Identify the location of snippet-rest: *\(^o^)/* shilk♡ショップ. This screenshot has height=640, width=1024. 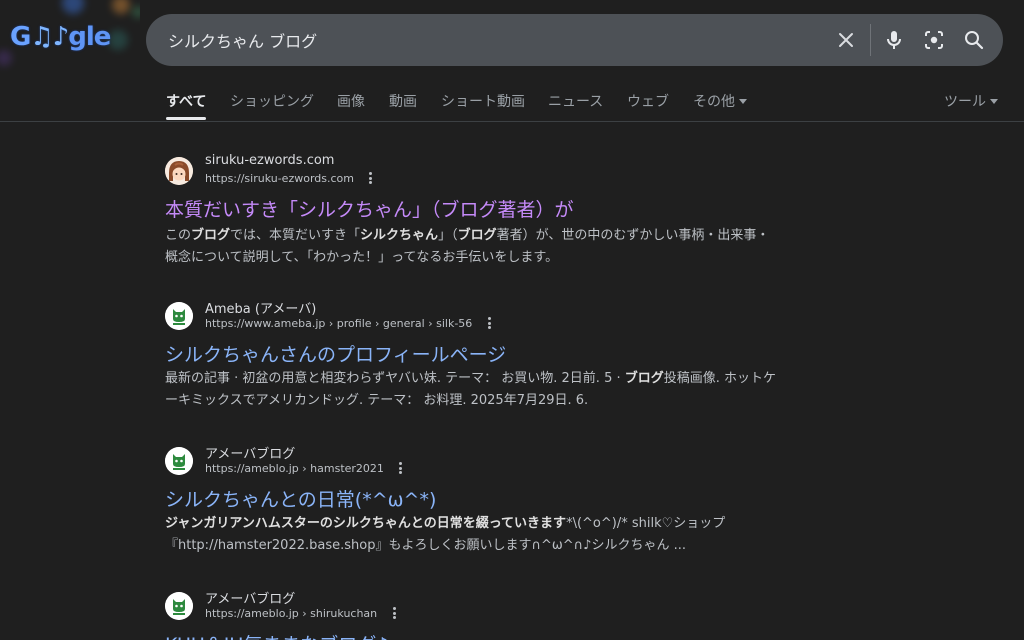
(646, 523).